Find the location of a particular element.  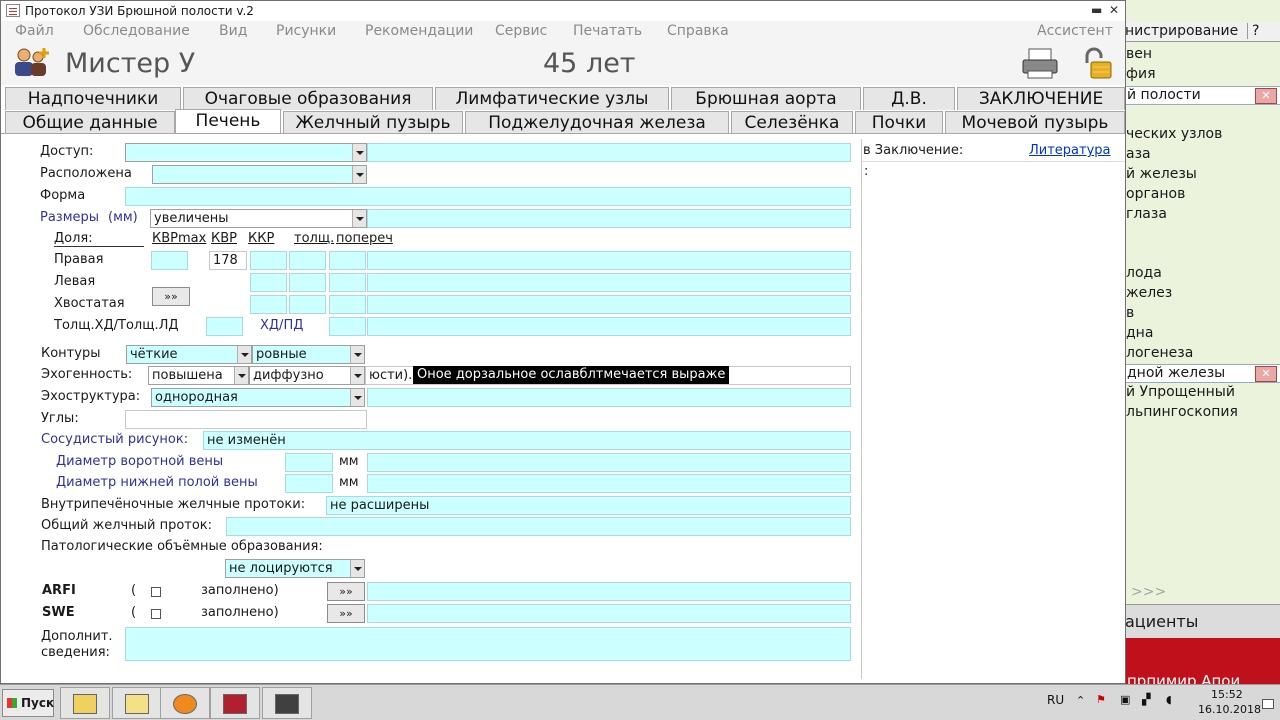

ducts-field: не расширены is located at coordinates (588, 505).